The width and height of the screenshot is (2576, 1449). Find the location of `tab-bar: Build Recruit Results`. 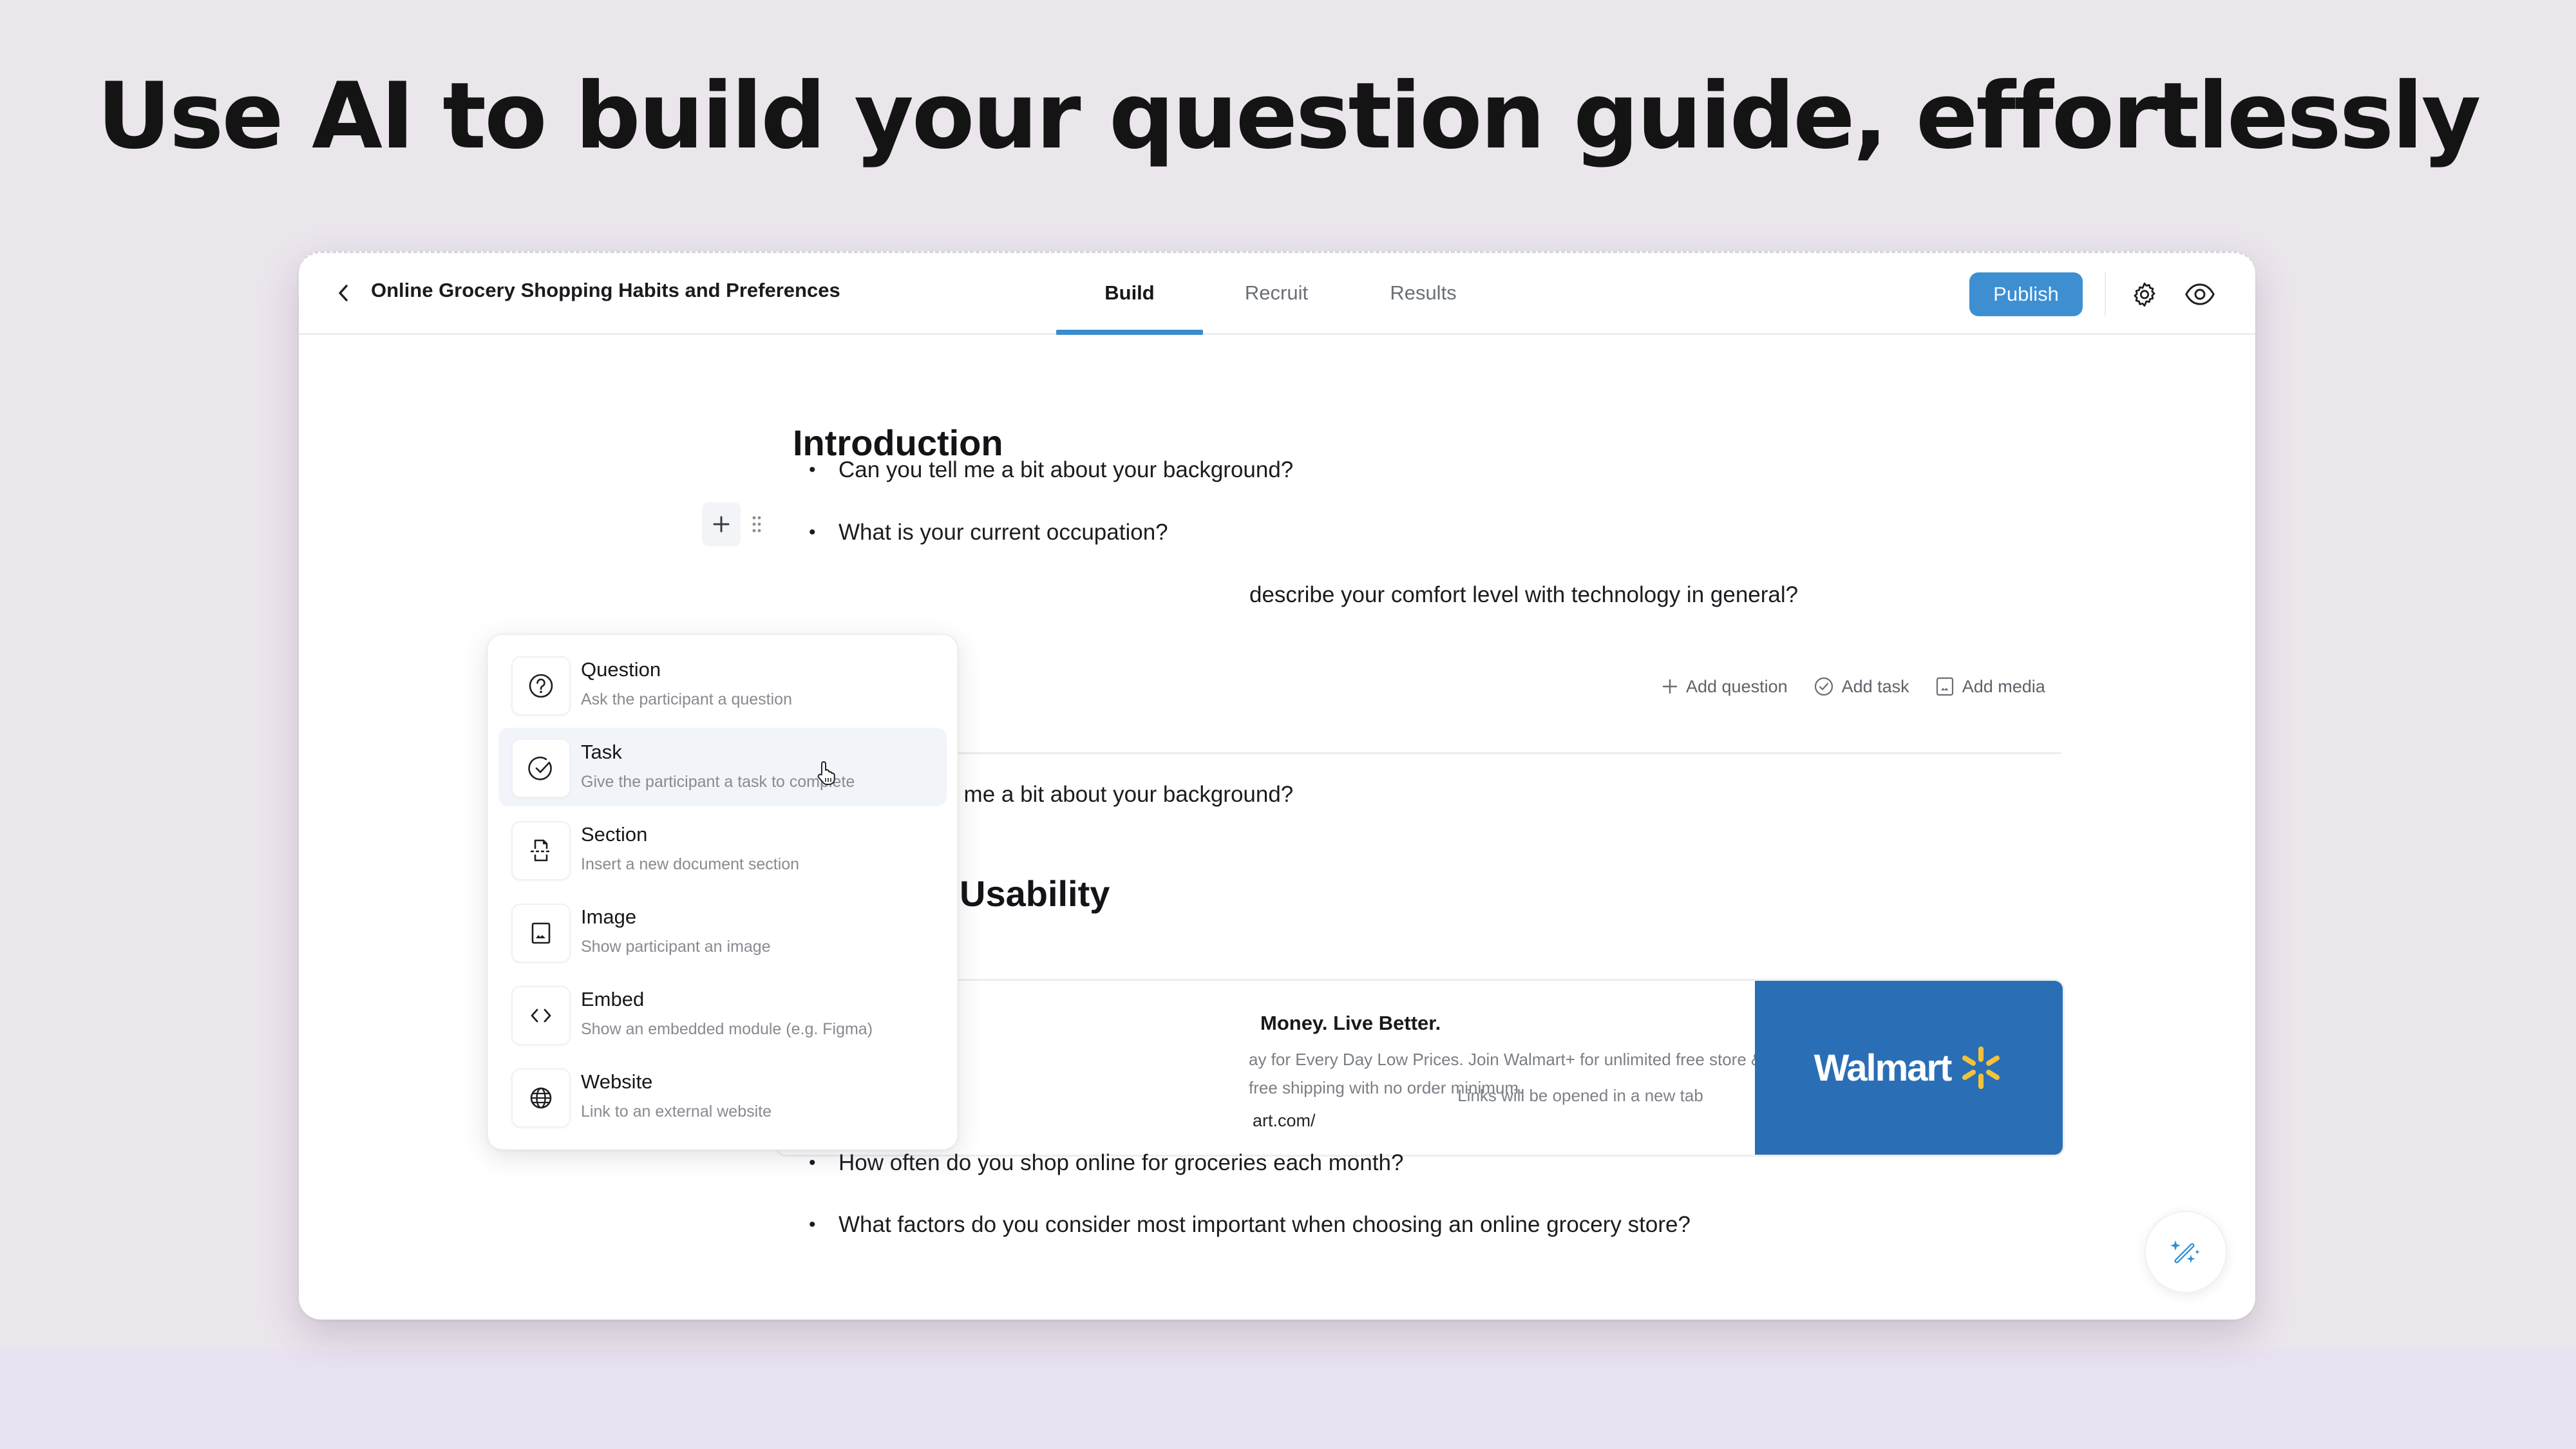

tab-bar: Build Recruit Results is located at coordinates (1276, 294).